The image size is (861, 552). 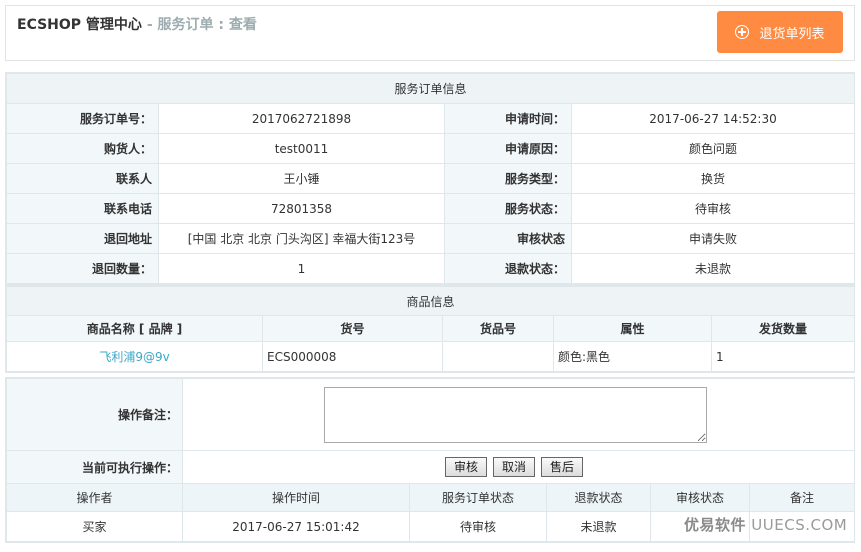 What do you see at coordinates (713, 148) in the screenshot?
I see `value-apply-reason: 颜色问题` at bounding box center [713, 148].